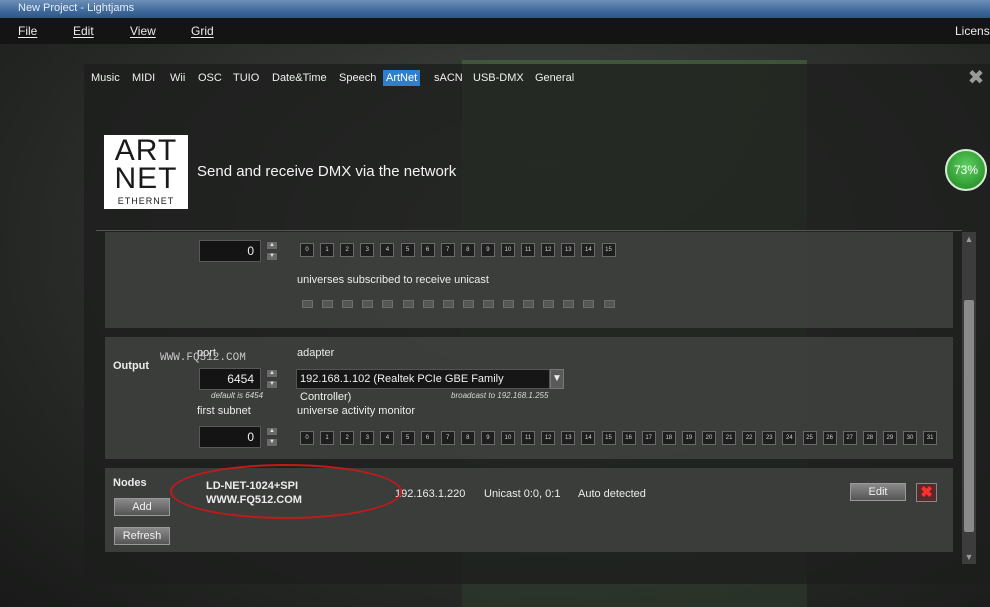 The width and height of the screenshot is (990, 607). I want to click on node-unicast: Unicast 0:0, 0:1, so click(522, 494).